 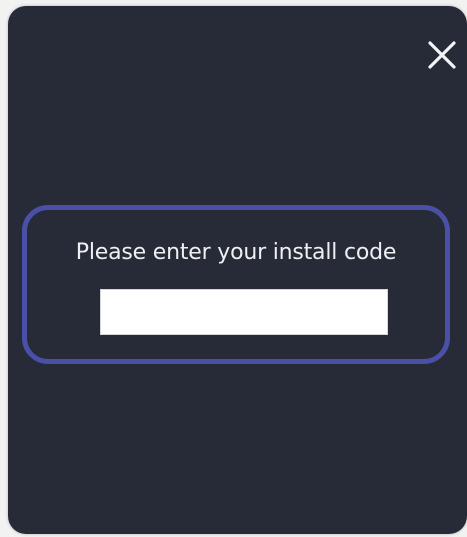 I want to click on close-icon, so click(x=442, y=55).